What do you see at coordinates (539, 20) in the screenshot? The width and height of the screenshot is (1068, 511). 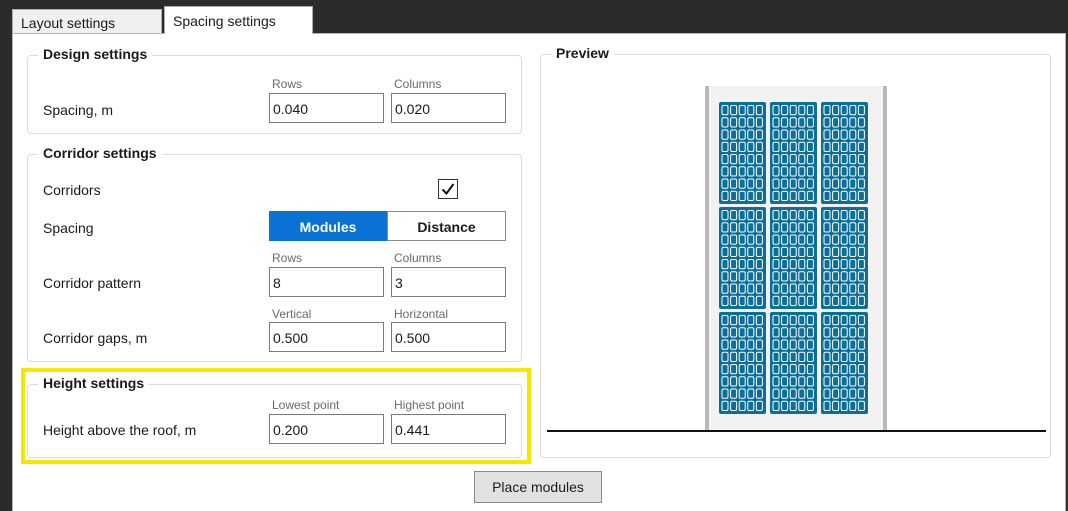 I see `tab-strip: Layout settings Spacing settings` at bounding box center [539, 20].